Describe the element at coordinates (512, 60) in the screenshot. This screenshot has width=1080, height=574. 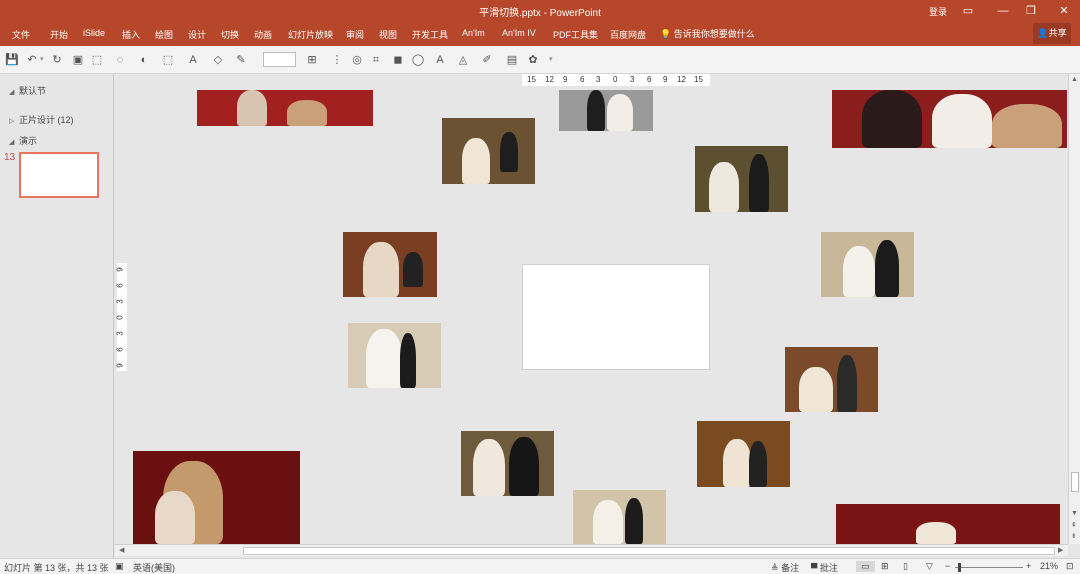
I see `screen-icon: ▤` at that location.